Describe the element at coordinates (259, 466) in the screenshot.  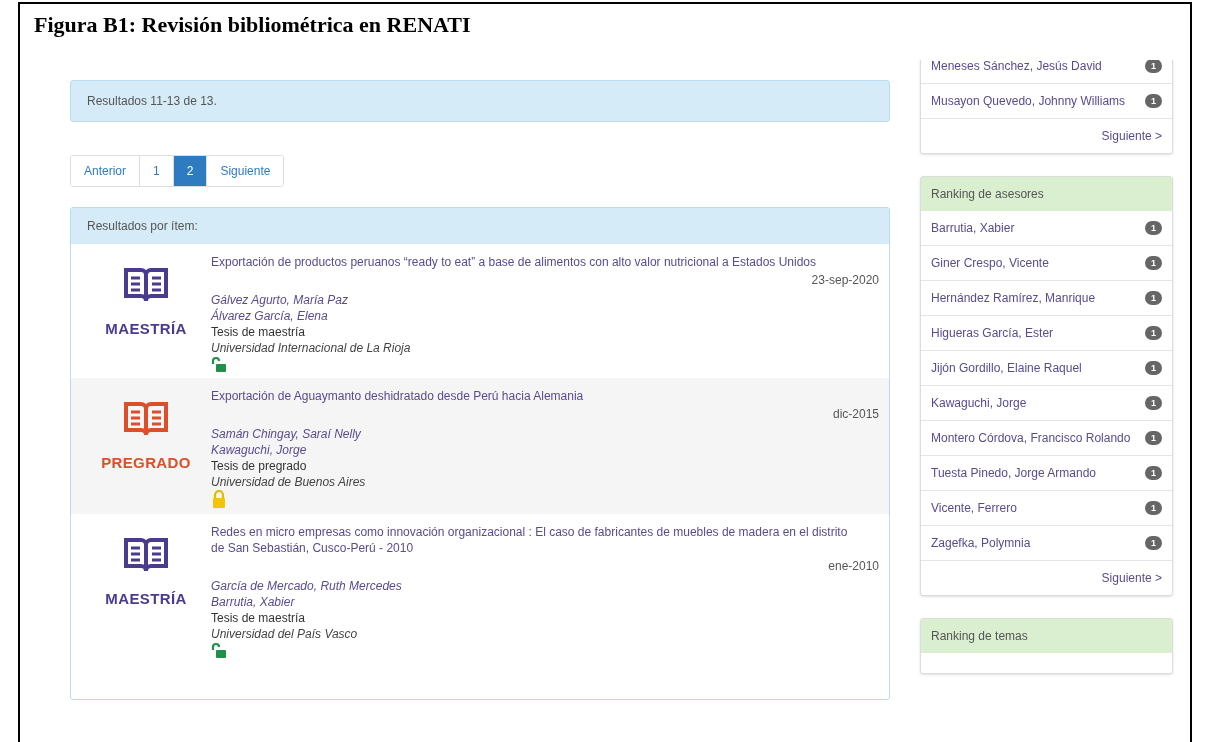
I see `thesis-type: Tesis de pregrado` at that location.